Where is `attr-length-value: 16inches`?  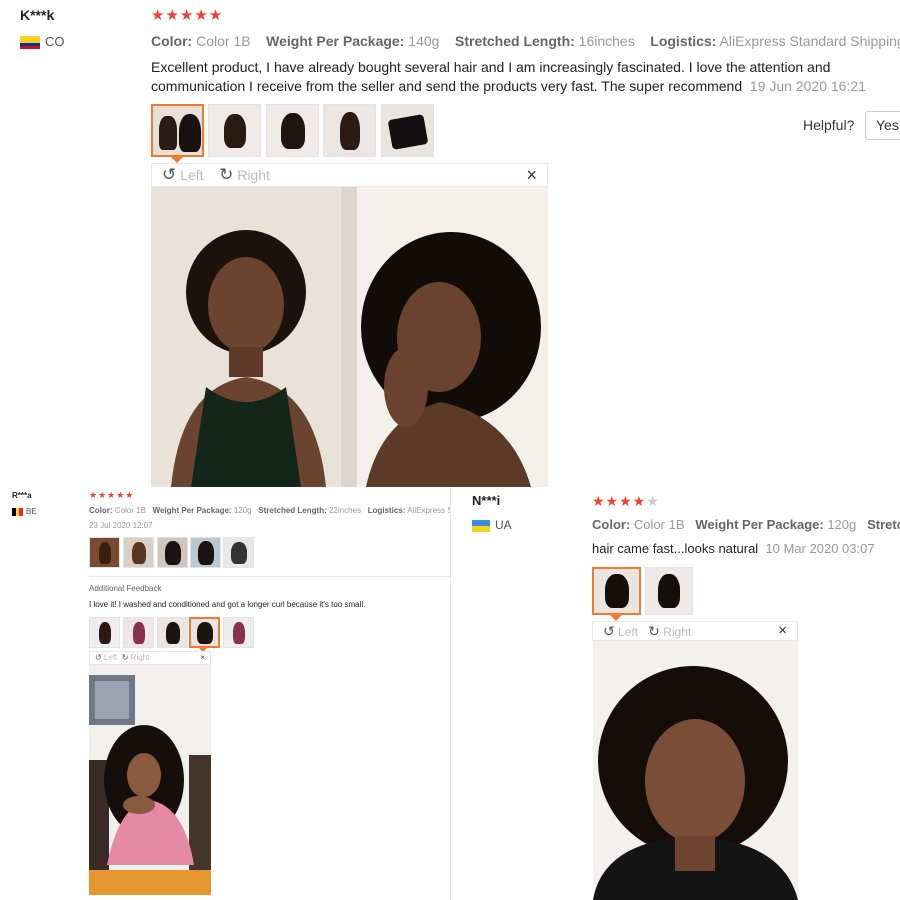 attr-length-value: 16inches is located at coordinates (606, 41).